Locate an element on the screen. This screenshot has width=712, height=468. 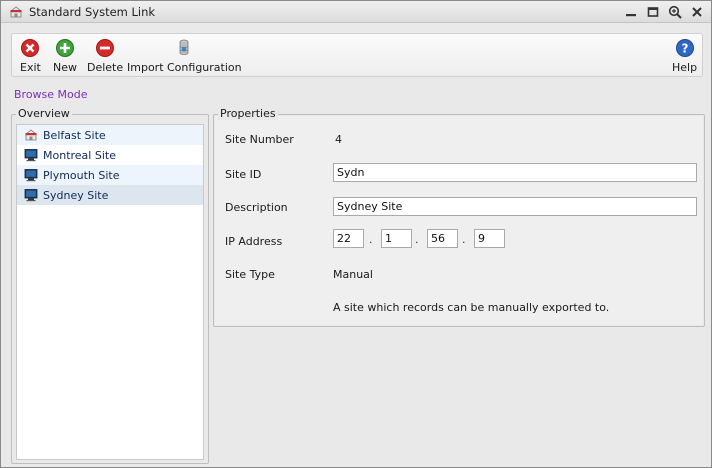
site-number-value: 4 is located at coordinates (338, 139).